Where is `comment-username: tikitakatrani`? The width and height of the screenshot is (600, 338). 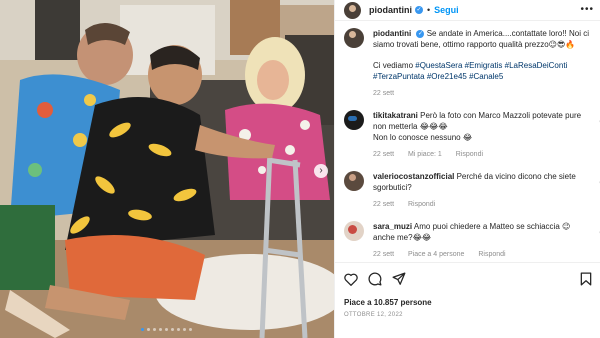 comment-username: tikitakatrani is located at coordinates (395, 115).